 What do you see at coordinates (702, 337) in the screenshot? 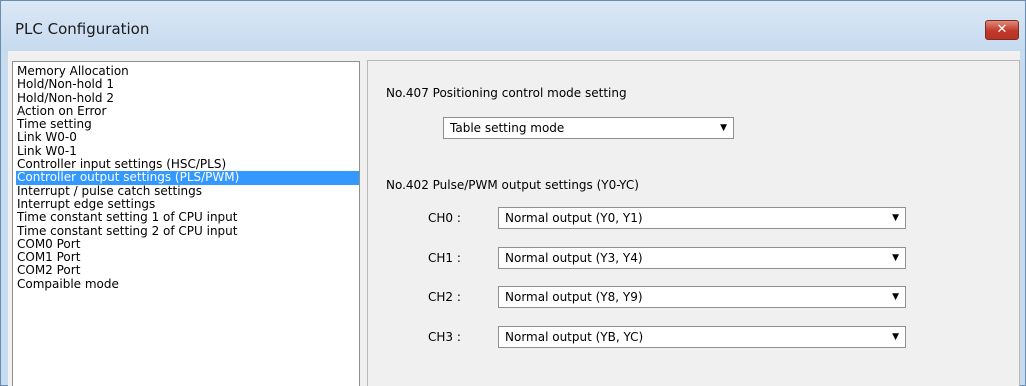
I see `ch3-dropdown: Normal output (YB, YC) ▼` at bounding box center [702, 337].